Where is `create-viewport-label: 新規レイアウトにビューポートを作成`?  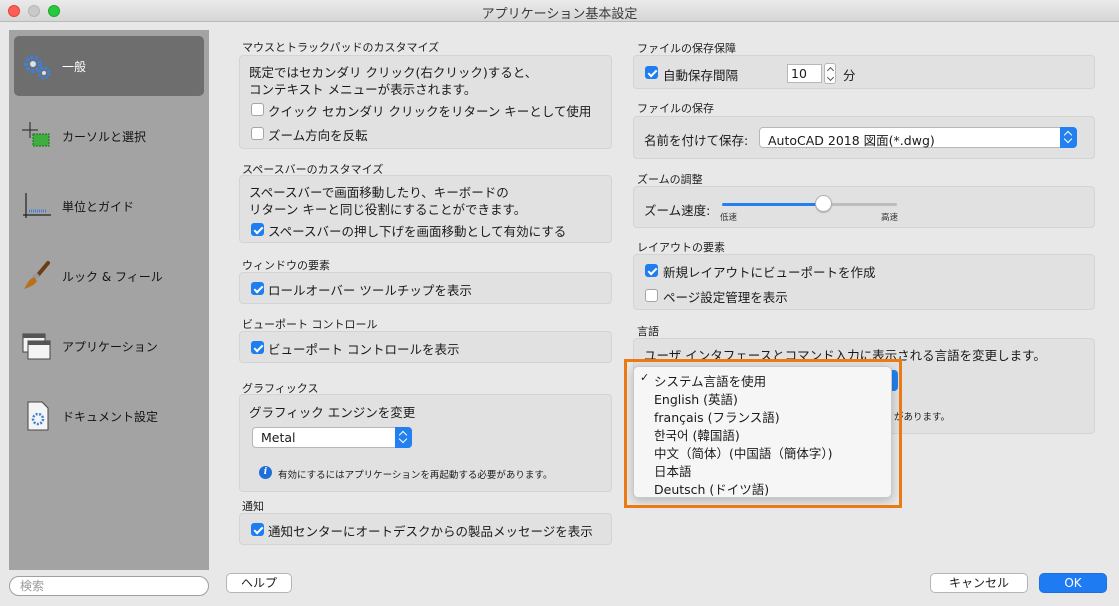
create-viewport-label: 新規レイアウトにビューポートを作成 is located at coordinates (769, 271).